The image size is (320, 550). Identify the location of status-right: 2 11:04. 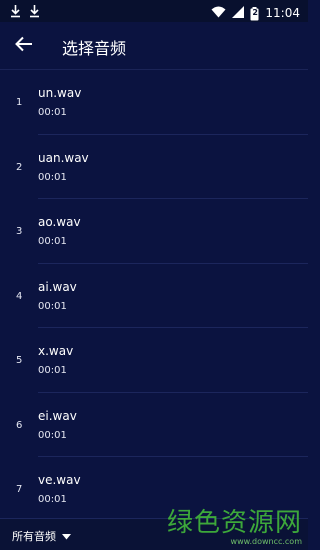
(255, 12).